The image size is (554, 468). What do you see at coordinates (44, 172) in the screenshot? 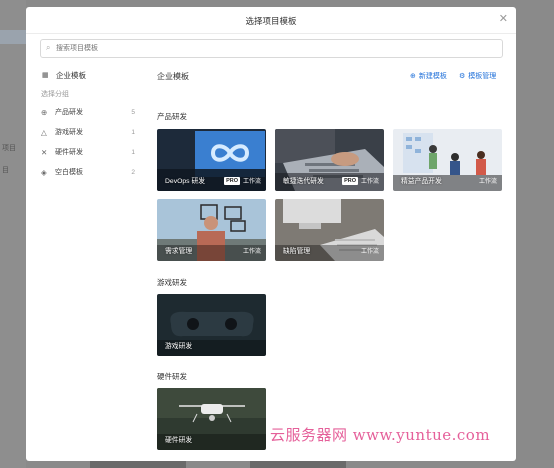
I see `layers-icon: ◈` at bounding box center [44, 172].